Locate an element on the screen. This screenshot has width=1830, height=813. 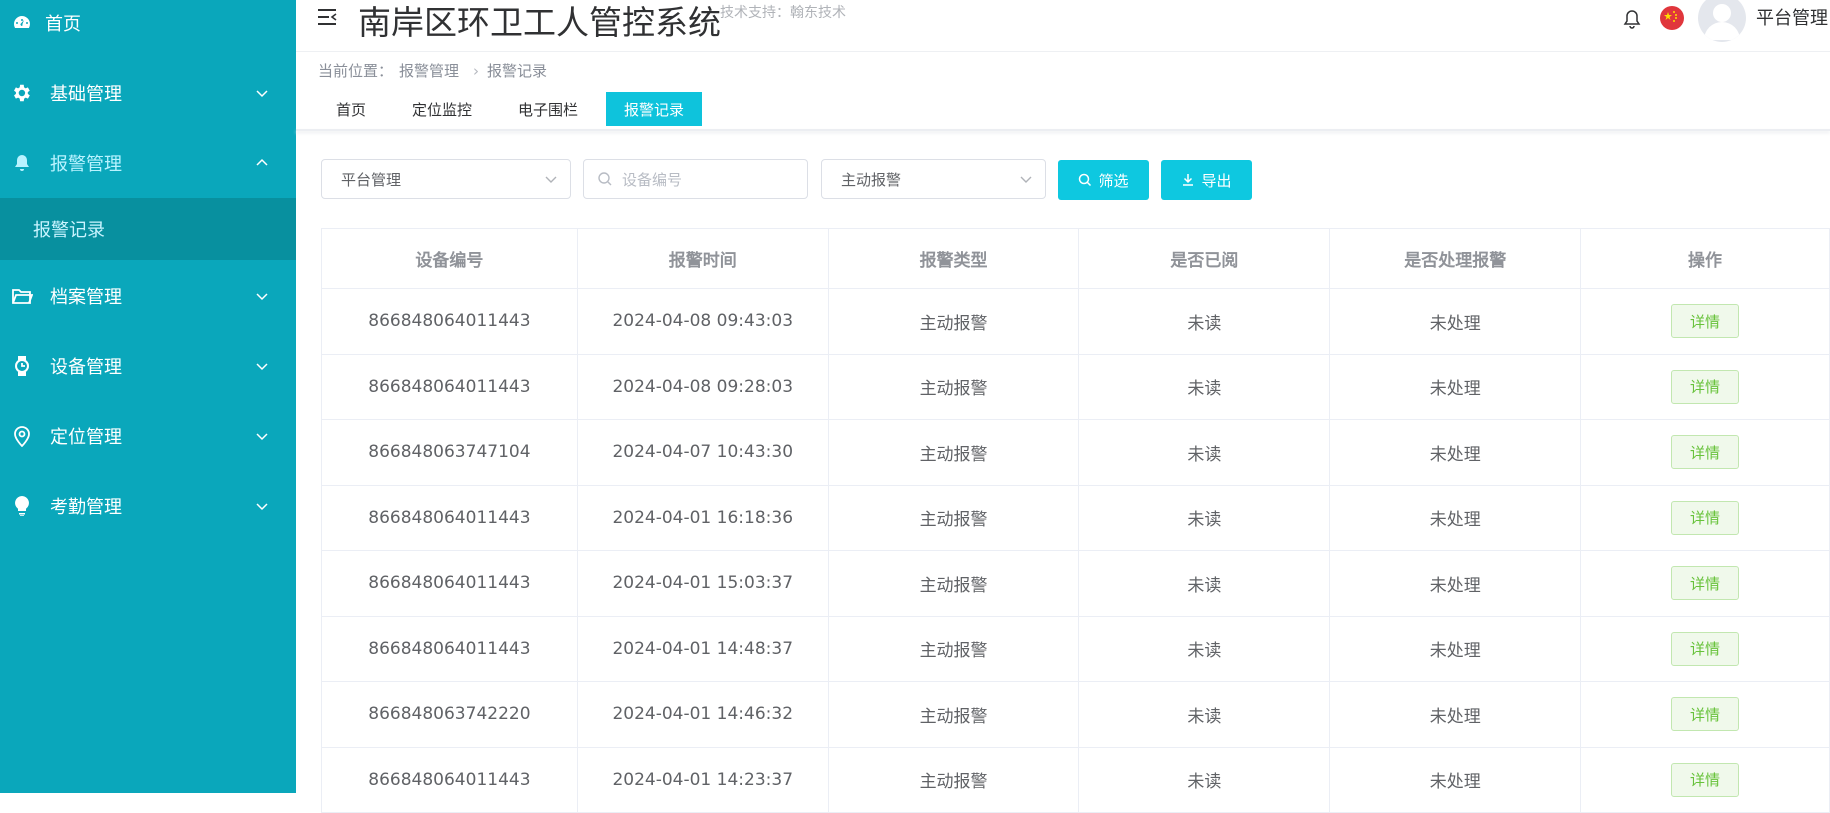
alarm-time-cell: 2024-04-01 14:23:37 is located at coordinates (703, 780).